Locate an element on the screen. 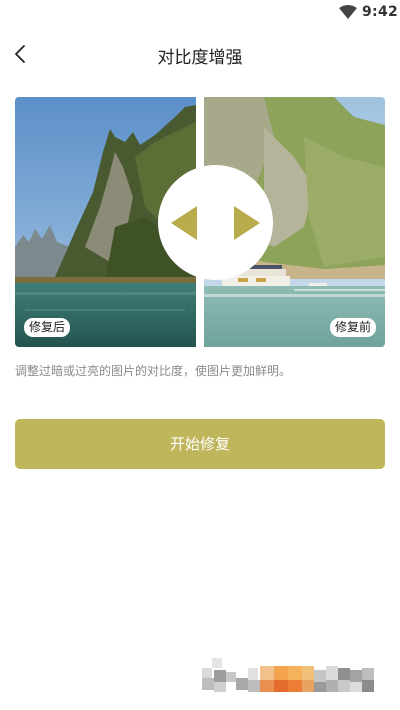  compare-slider-handle is located at coordinates (215, 222).